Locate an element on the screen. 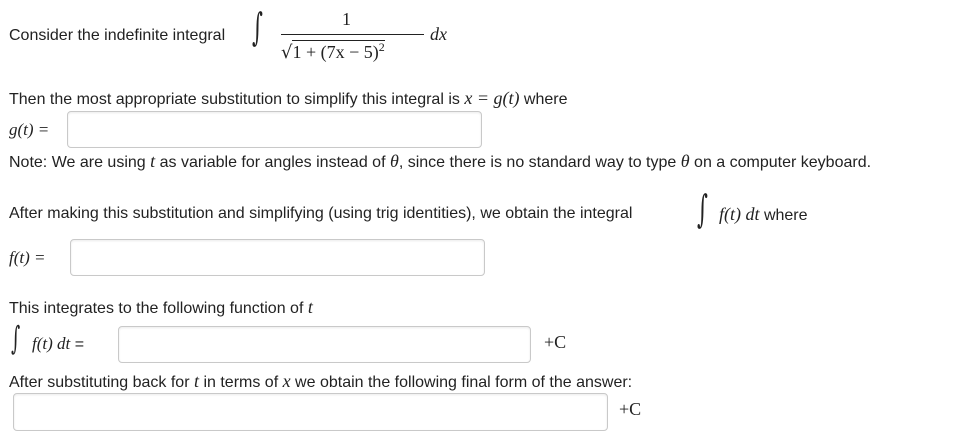  substitution-equation: x = g(t) is located at coordinates (492, 98).